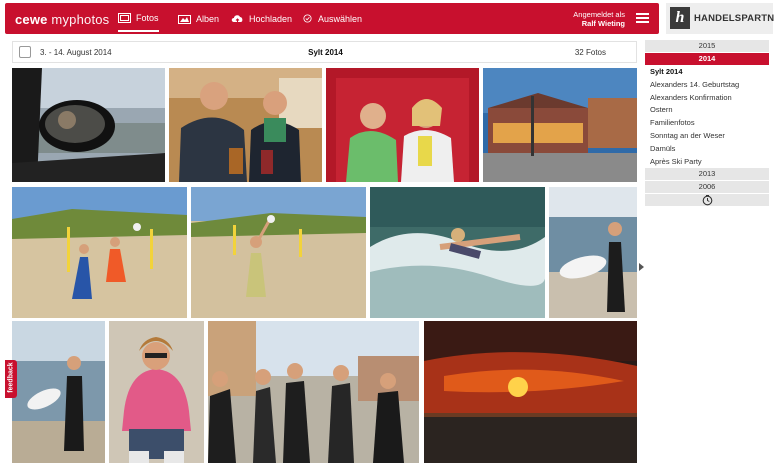 The width and height of the screenshot is (774, 467). Describe the element at coordinates (707, 46) in the screenshot. I see `year-2015: 2015` at that location.